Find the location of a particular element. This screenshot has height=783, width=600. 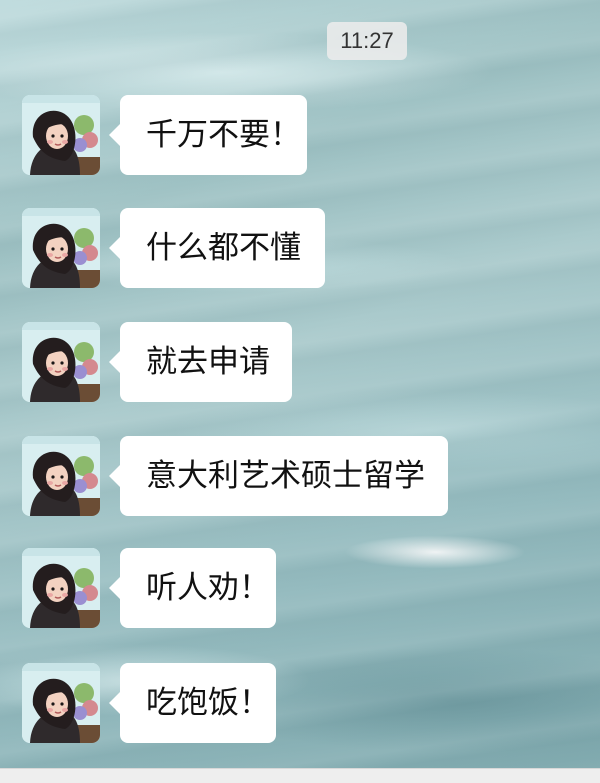

message-bubble: 吃饱饭！ is located at coordinates (192, 703).